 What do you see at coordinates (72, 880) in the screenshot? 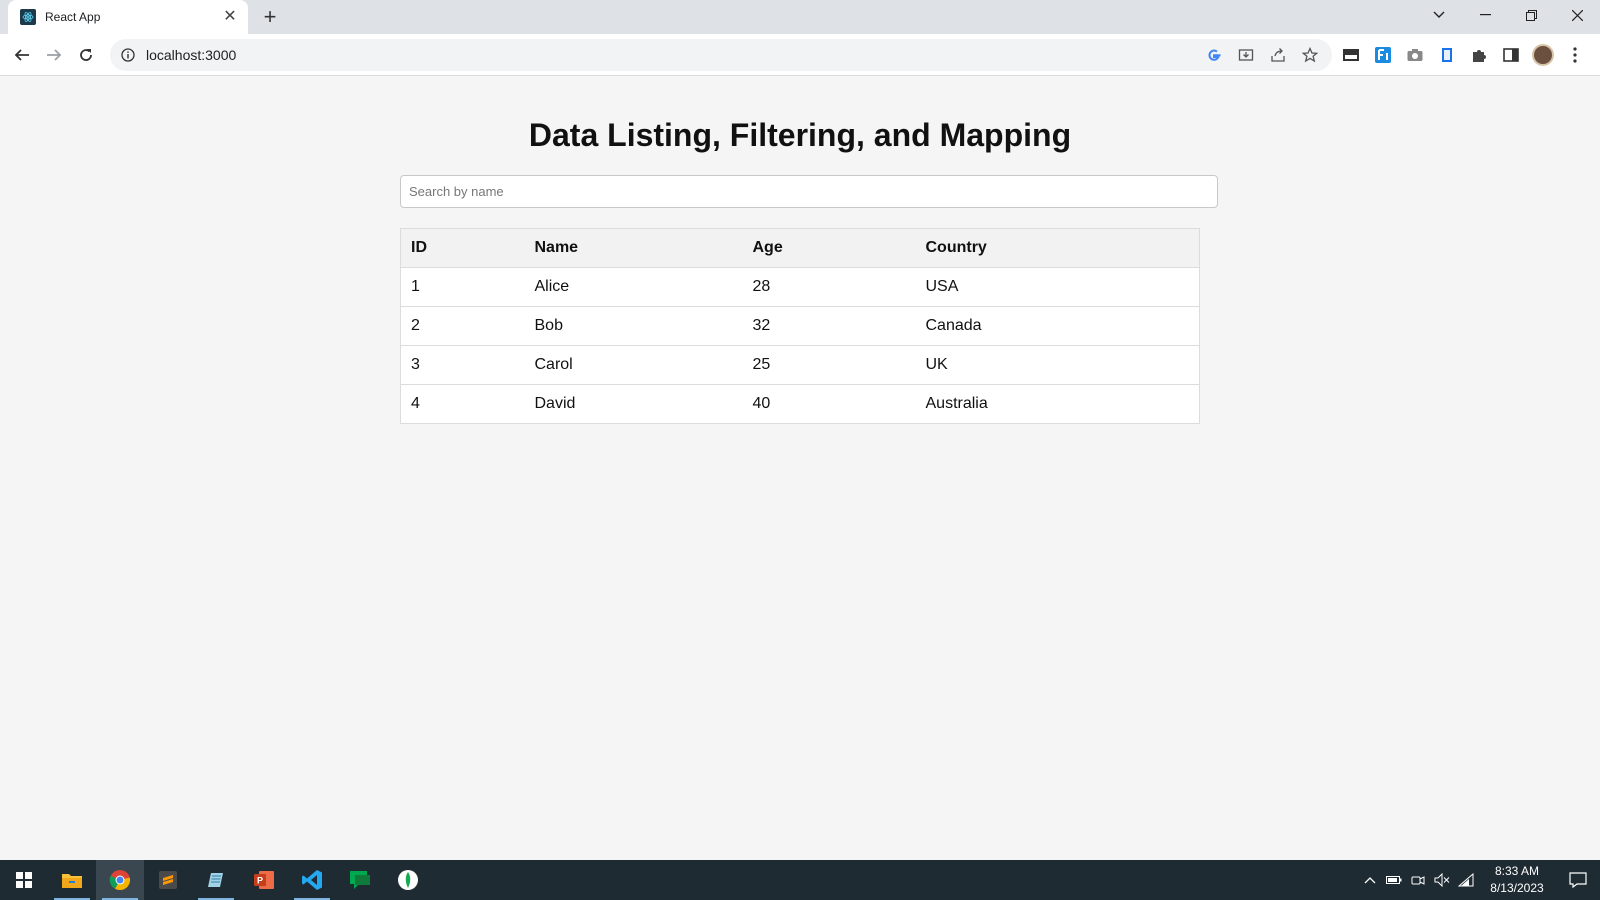
I see `file-explorer-icon` at bounding box center [72, 880].